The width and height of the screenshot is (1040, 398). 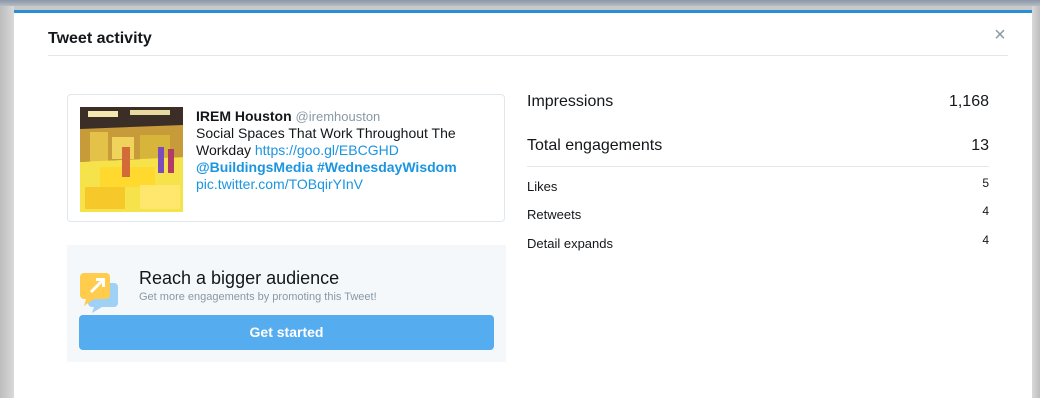 I want to click on tweet-mention: @BuildingsMedia, so click(x=254, y=167).